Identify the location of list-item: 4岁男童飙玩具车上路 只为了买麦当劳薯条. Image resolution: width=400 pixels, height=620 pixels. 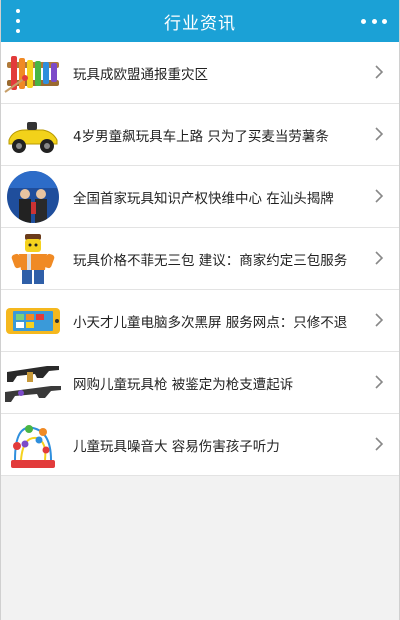
(200, 135).